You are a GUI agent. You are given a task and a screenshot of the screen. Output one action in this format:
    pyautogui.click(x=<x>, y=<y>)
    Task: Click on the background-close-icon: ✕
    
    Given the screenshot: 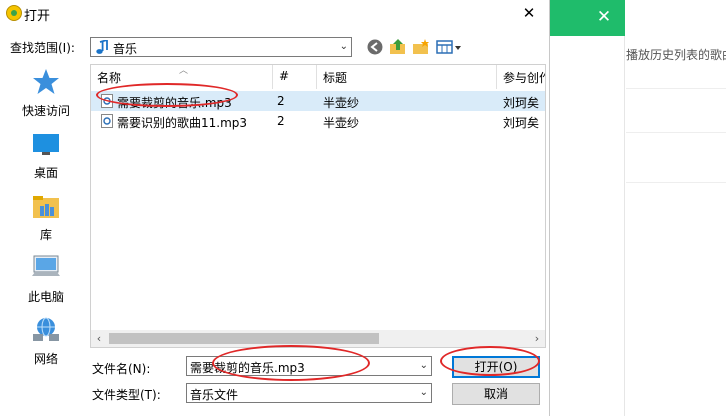 What is the action you would take?
    pyautogui.click(x=604, y=17)
    